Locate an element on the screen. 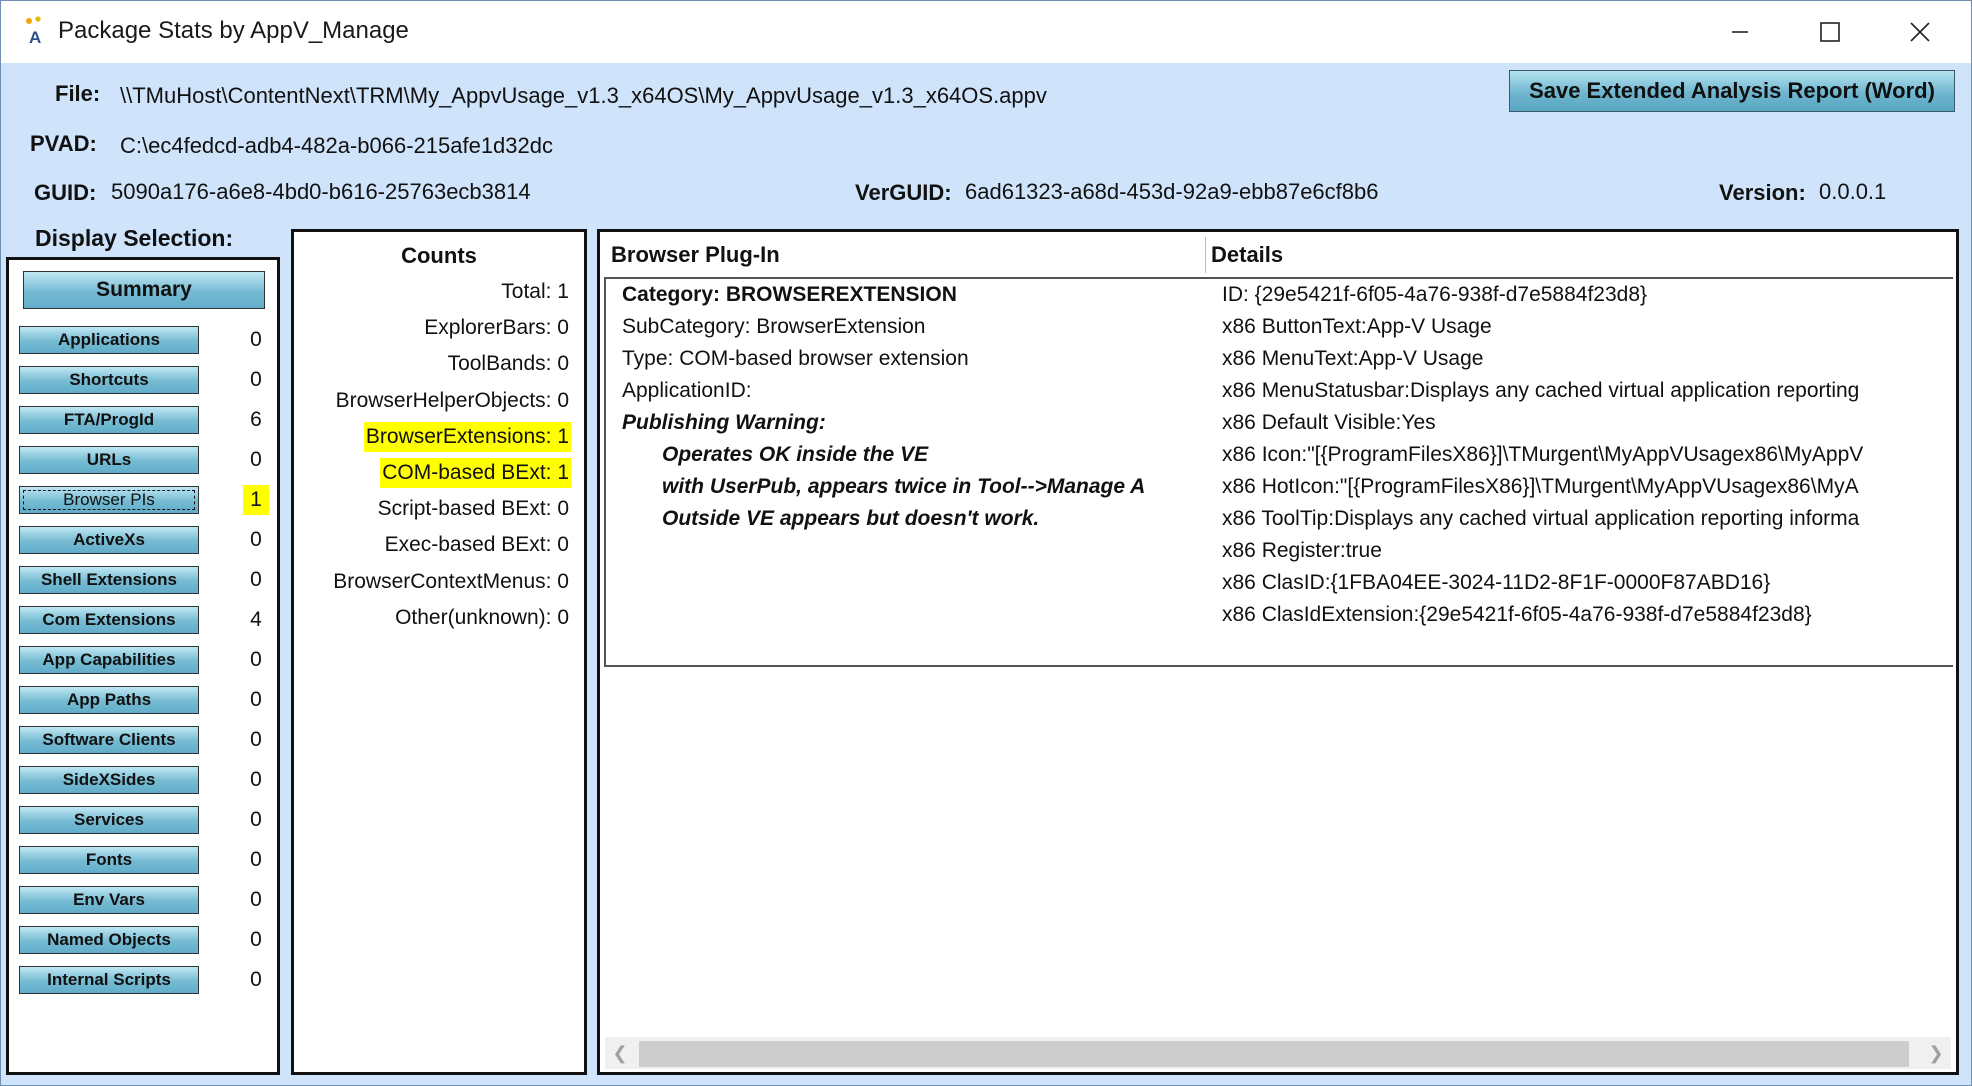 The width and height of the screenshot is (1972, 1086). detail-line: x86 Default Visible:Yes is located at coordinates (1329, 422).